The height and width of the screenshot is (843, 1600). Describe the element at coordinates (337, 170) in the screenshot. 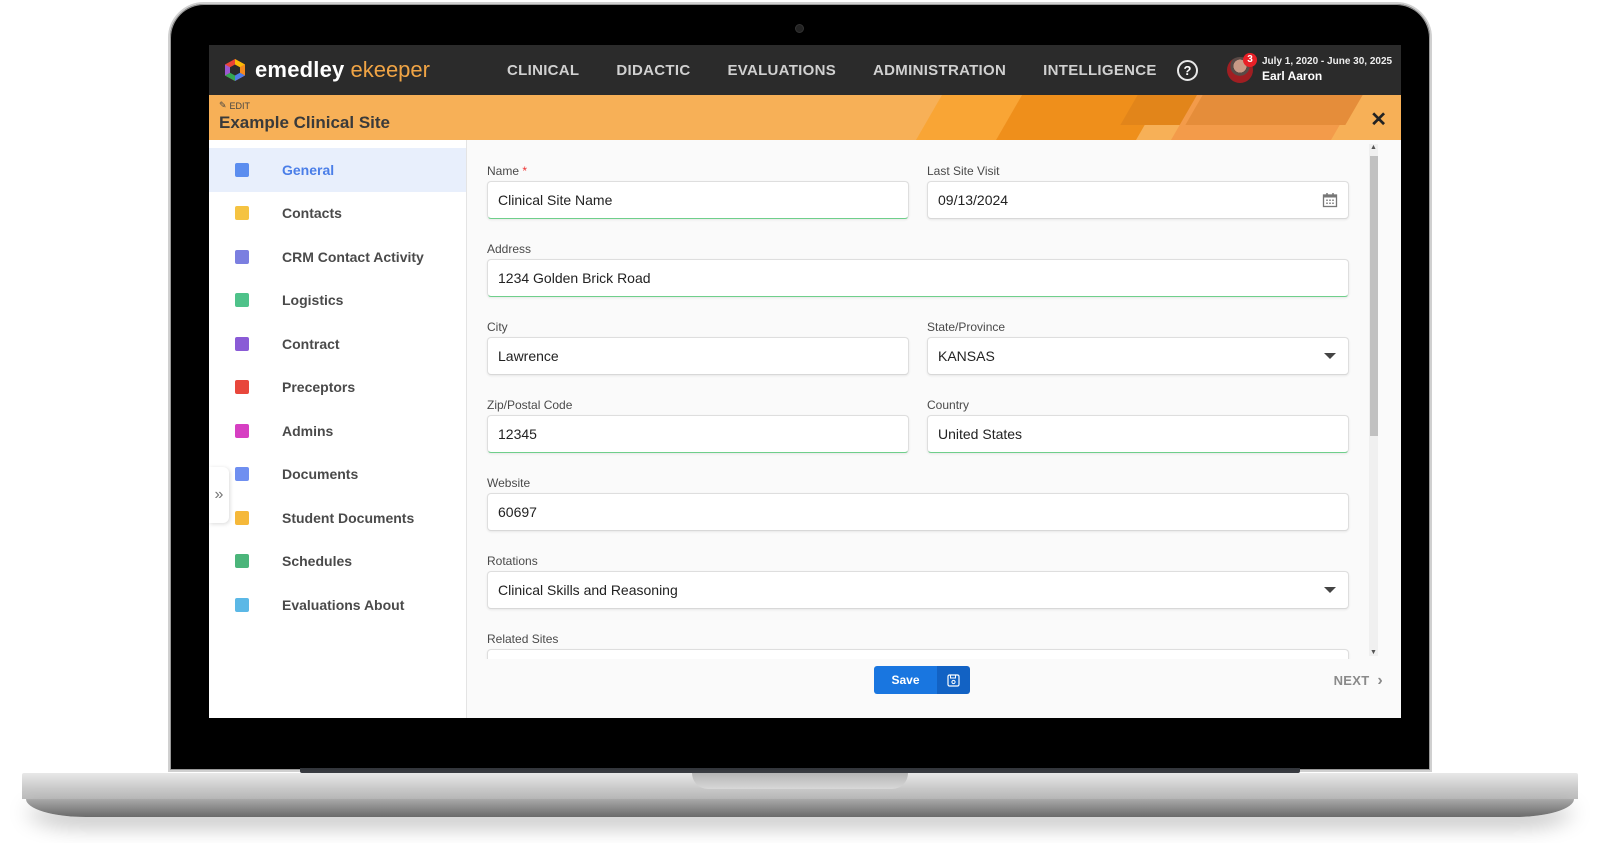

I see `sidebar-item-general: General` at that location.